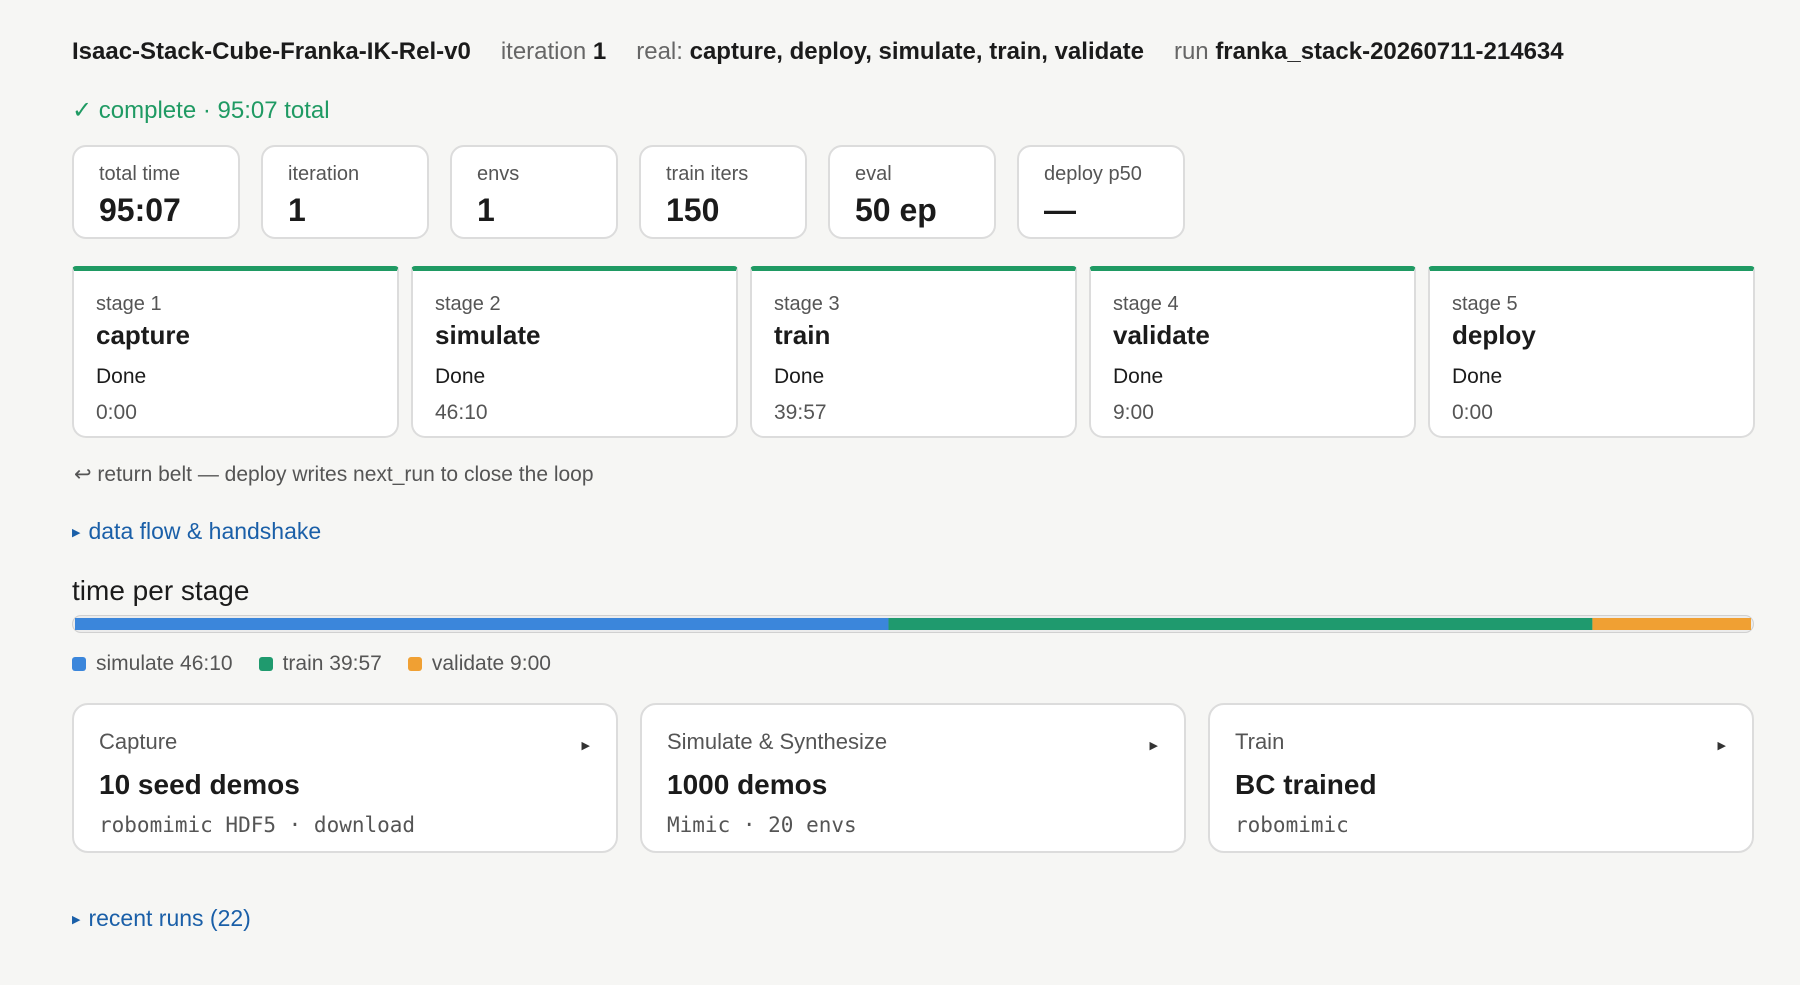 Image resolution: width=1800 pixels, height=985 pixels. Describe the element at coordinates (214, 110) in the screenshot. I see `status-text: complete · 95:07 total` at that location.